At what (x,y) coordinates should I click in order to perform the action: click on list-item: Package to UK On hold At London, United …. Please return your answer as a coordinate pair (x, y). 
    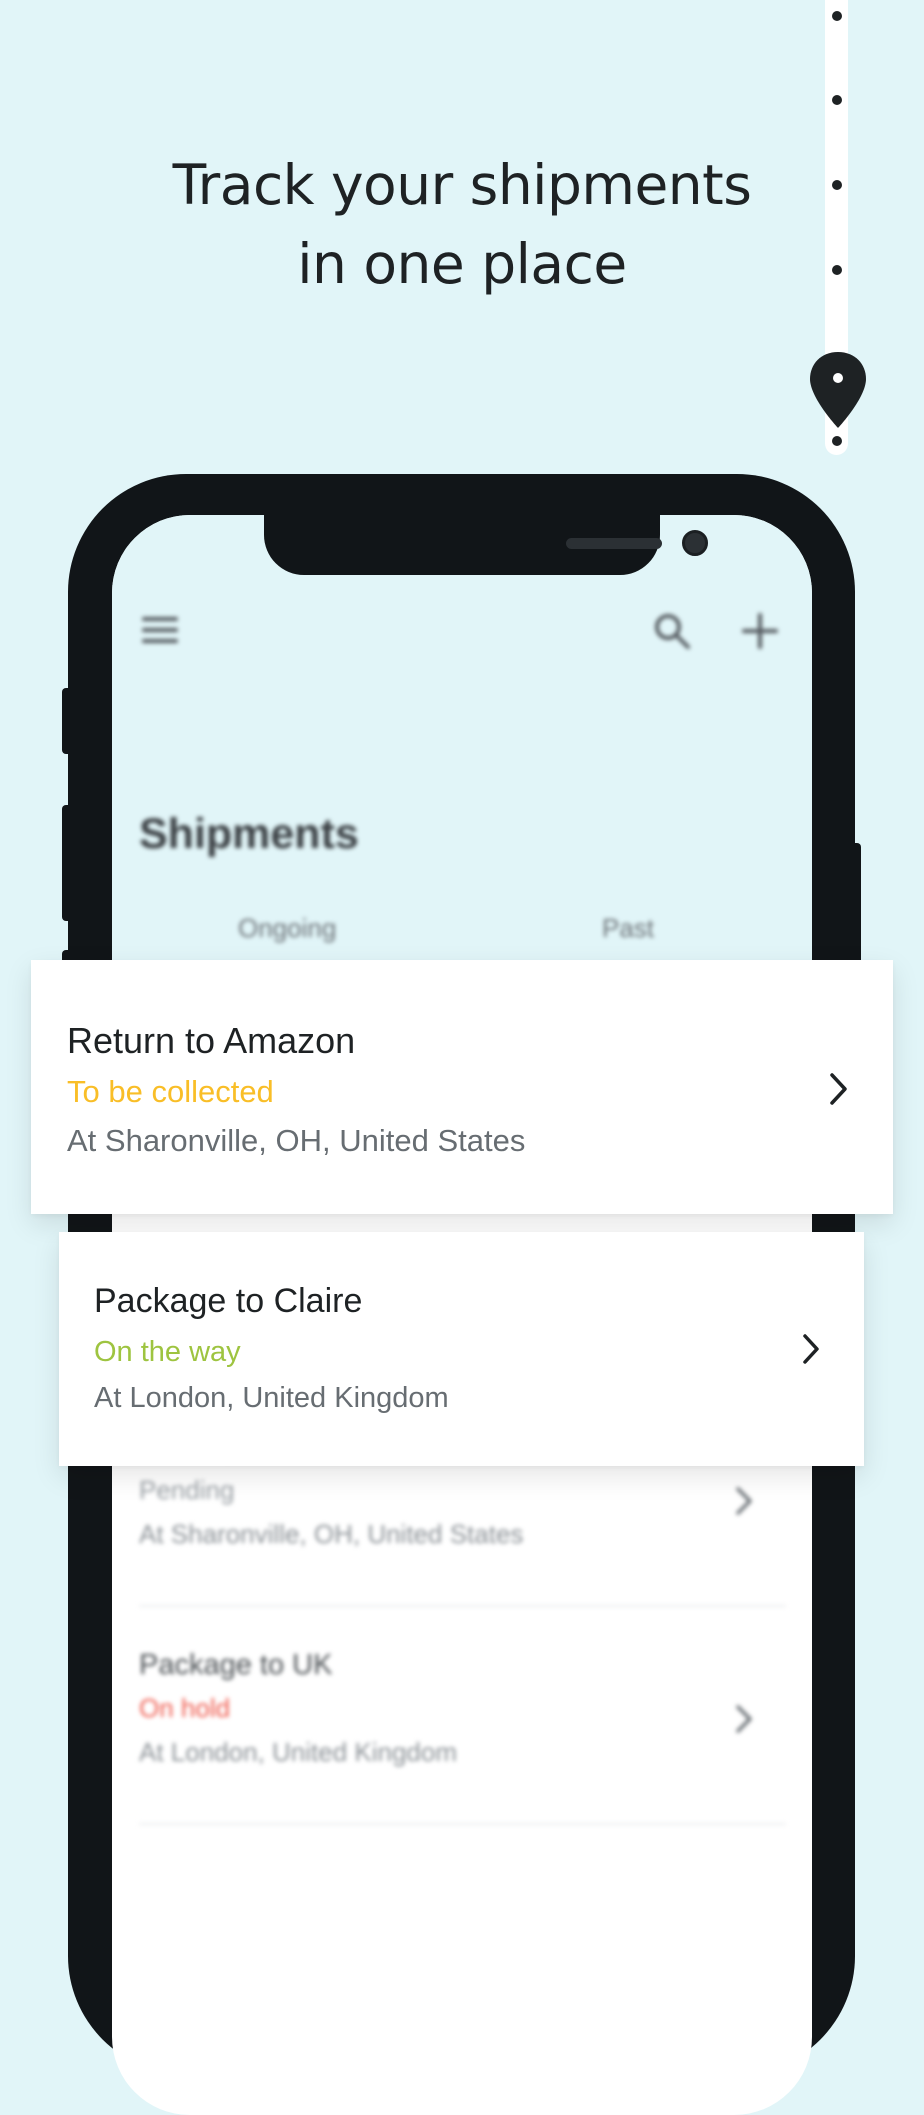
    Looking at the image, I should click on (462, 1715).